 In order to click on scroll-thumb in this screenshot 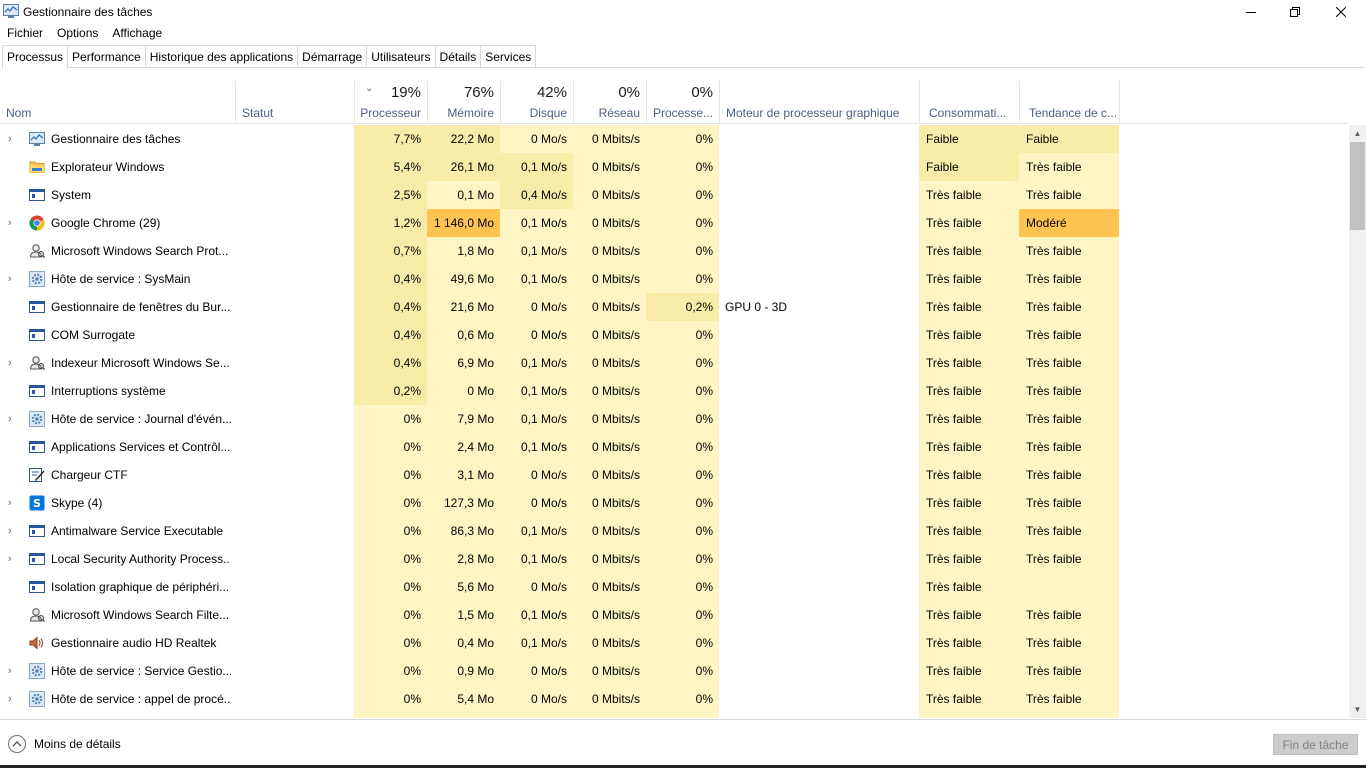, I will do `click(1357, 186)`.